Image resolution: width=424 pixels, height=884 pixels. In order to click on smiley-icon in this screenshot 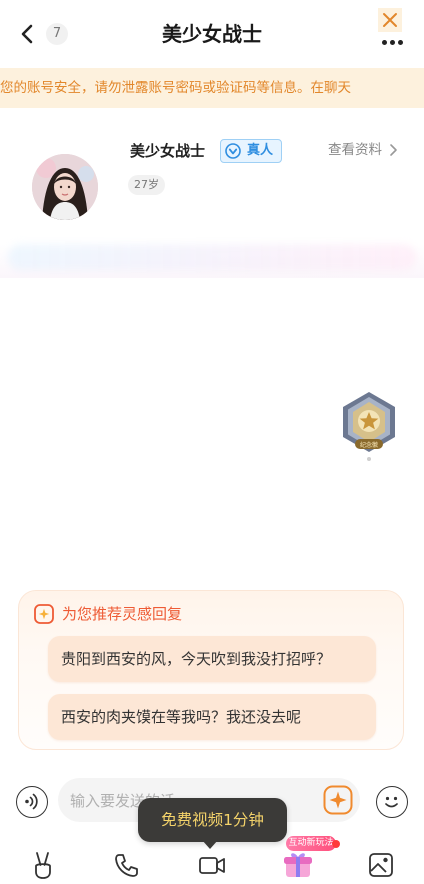, I will do `click(391, 802)`.